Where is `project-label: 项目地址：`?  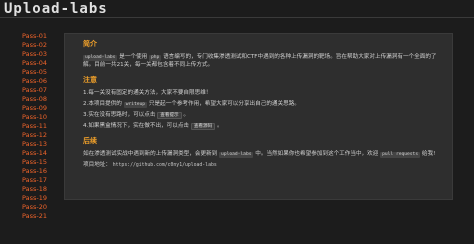 project-label: 项目地址： is located at coordinates (97, 165).